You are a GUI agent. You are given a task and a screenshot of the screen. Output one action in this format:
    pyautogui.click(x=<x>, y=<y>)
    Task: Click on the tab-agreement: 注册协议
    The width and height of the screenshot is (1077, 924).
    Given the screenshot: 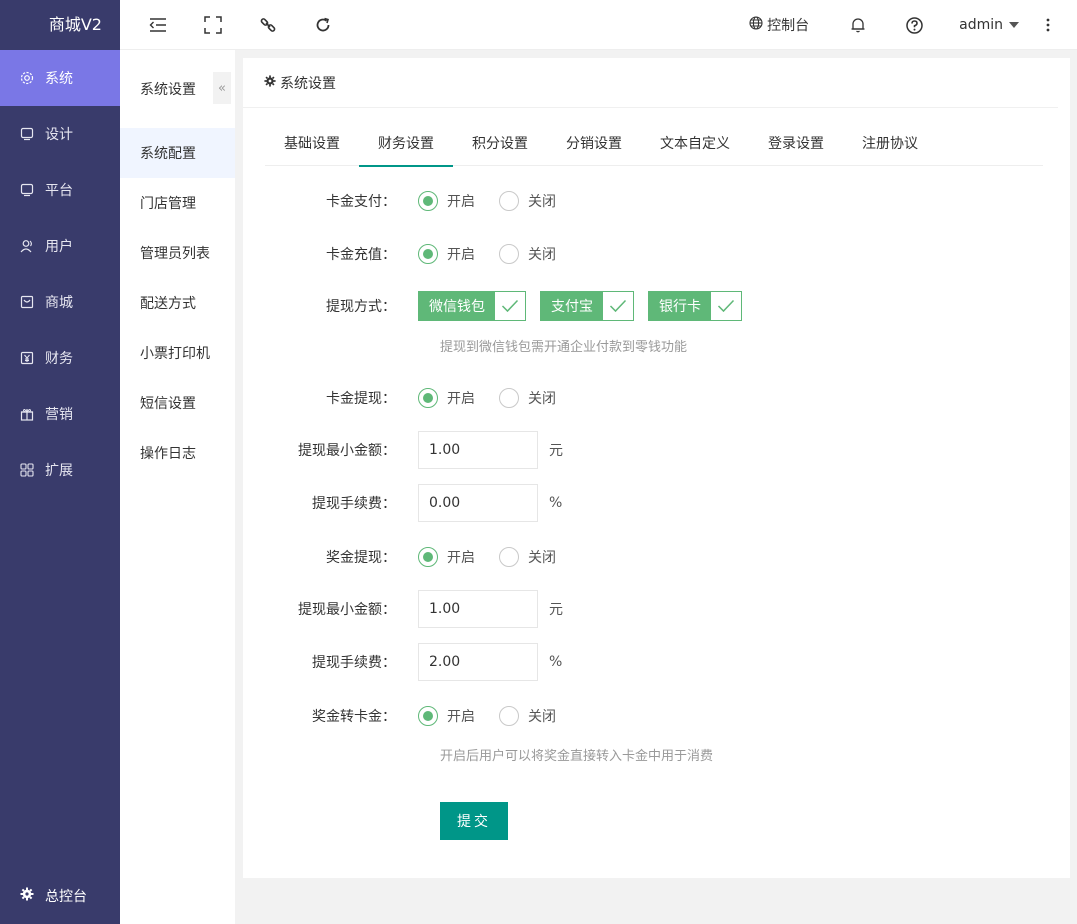 What is the action you would take?
    pyautogui.click(x=890, y=146)
    